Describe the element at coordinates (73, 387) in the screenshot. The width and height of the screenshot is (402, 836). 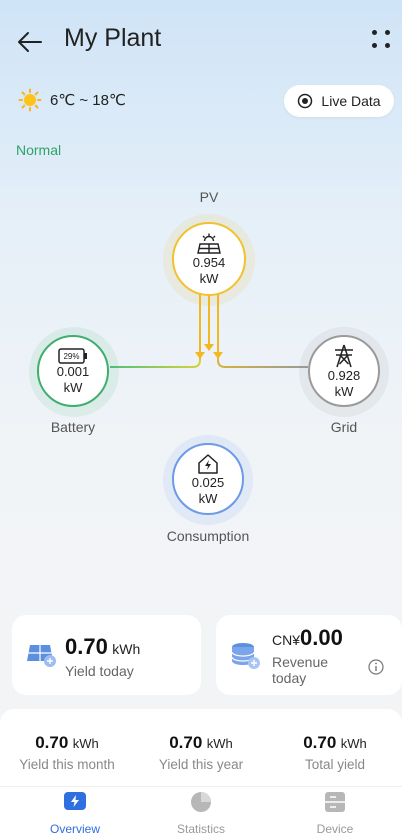
I see `battery-unit: kW` at that location.